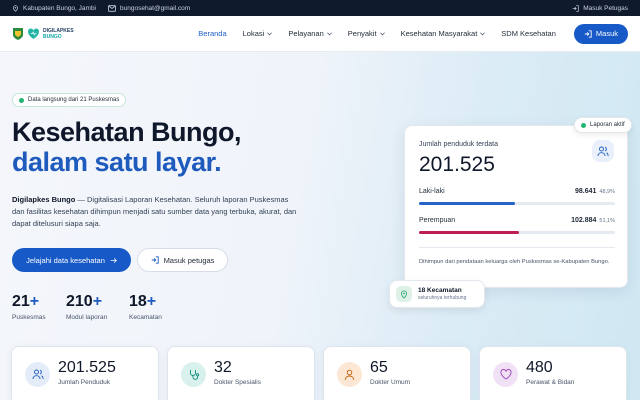 The width and height of the screenshot is (640, 400). I want to click on female-percent: 51,1%, so click(607, 221).